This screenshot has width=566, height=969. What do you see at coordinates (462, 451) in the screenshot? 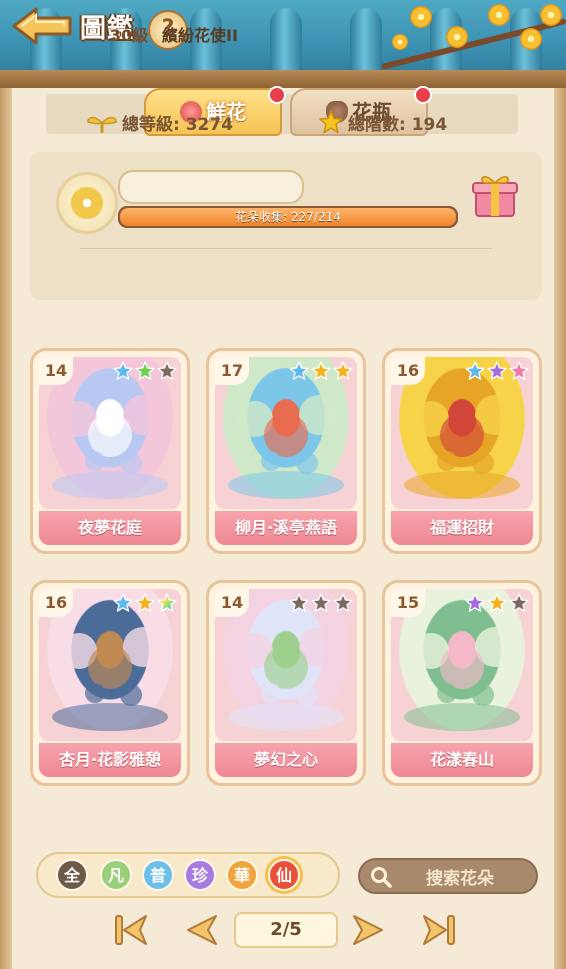
I see `flower-card: 16 福運招財` at bounding box center [462, 451].